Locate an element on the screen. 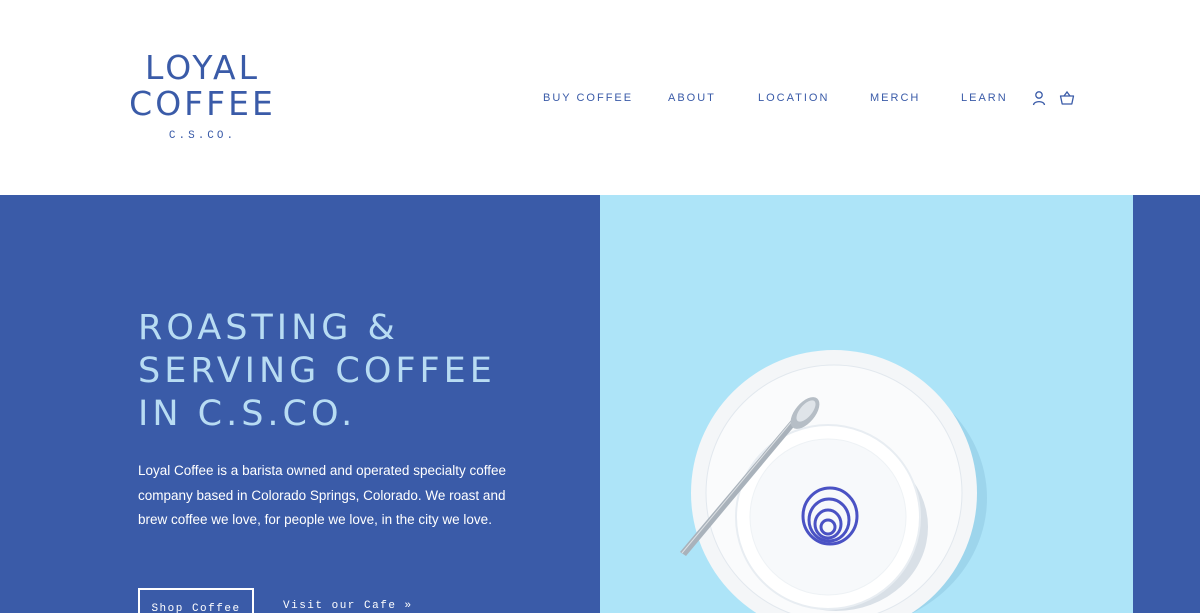 Image resolution: width=1200 pixels, height=613 pixels. shop-coffee-button: Shop Coffee is located at coordinates (196, 600).